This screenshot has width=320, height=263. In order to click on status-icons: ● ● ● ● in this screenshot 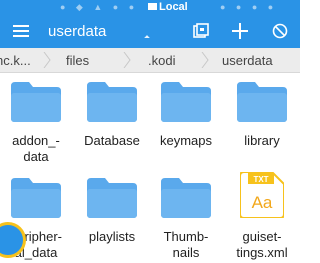, I will do `click(249, 7)`.